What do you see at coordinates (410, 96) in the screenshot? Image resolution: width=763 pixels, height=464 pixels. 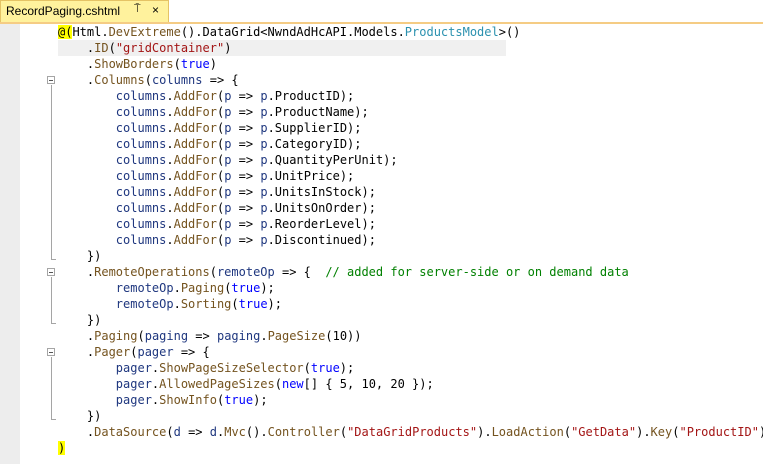 I see `code-line: columns.AddFor(p => p.ProductID);` at bounding box center [410, 96].